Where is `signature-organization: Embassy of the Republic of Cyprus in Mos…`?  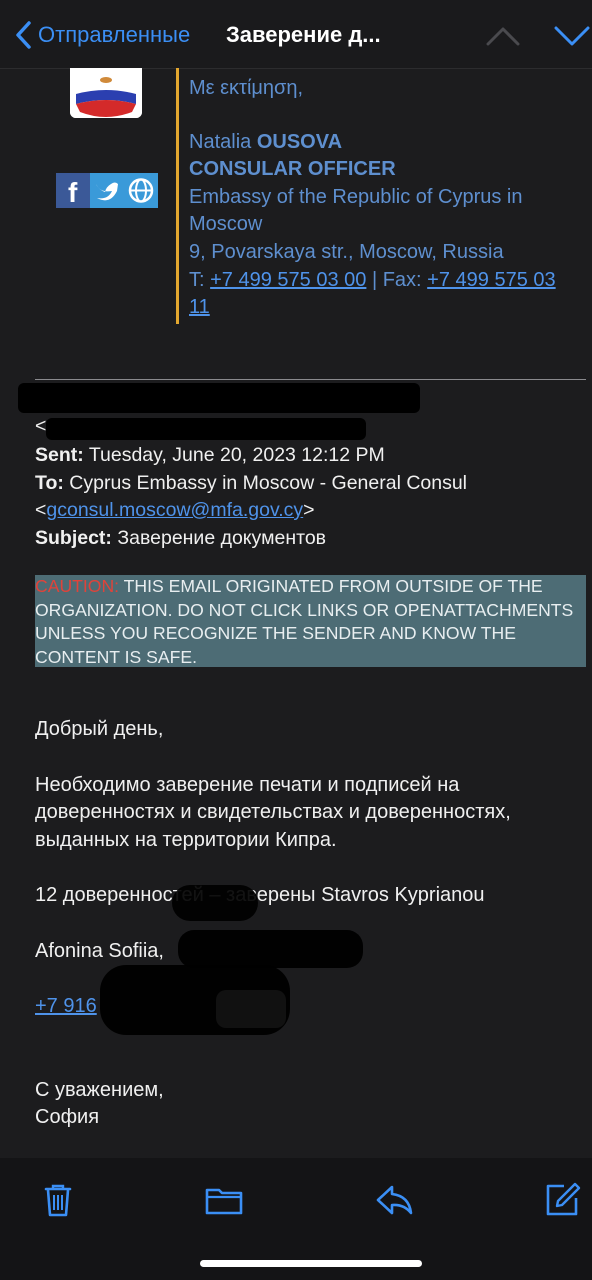 signature-organization: Embassy of the Republic of Cyprus in Mos… is located at coordinates (356, 210).